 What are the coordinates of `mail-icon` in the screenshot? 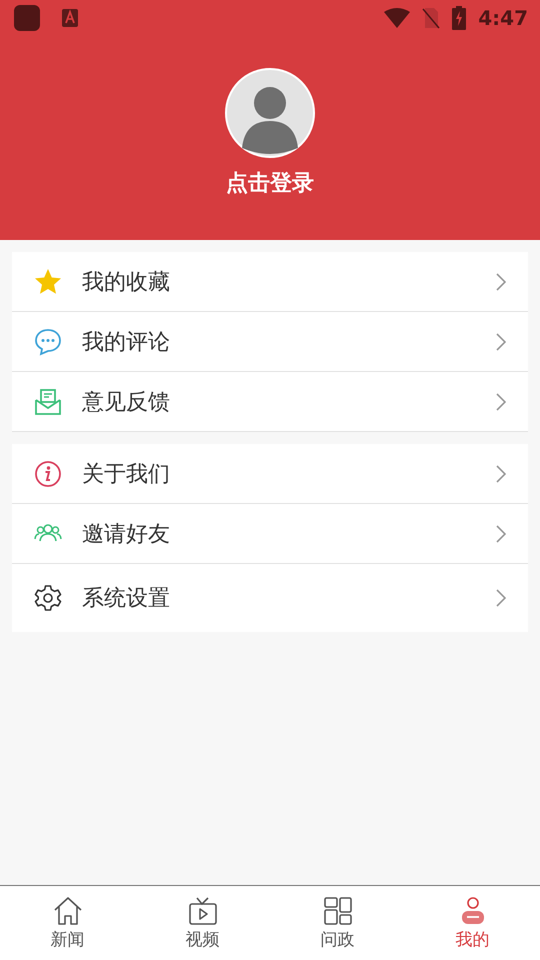 It's located at (48, 402).